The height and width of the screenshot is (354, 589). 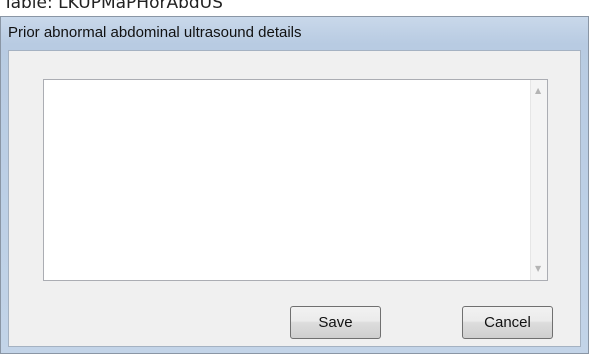 What do you see at coordinates (538, 180) in the screenshot?
I see `vertical-scrollbar: ▲ ▼` at bounding box center [538, 180].